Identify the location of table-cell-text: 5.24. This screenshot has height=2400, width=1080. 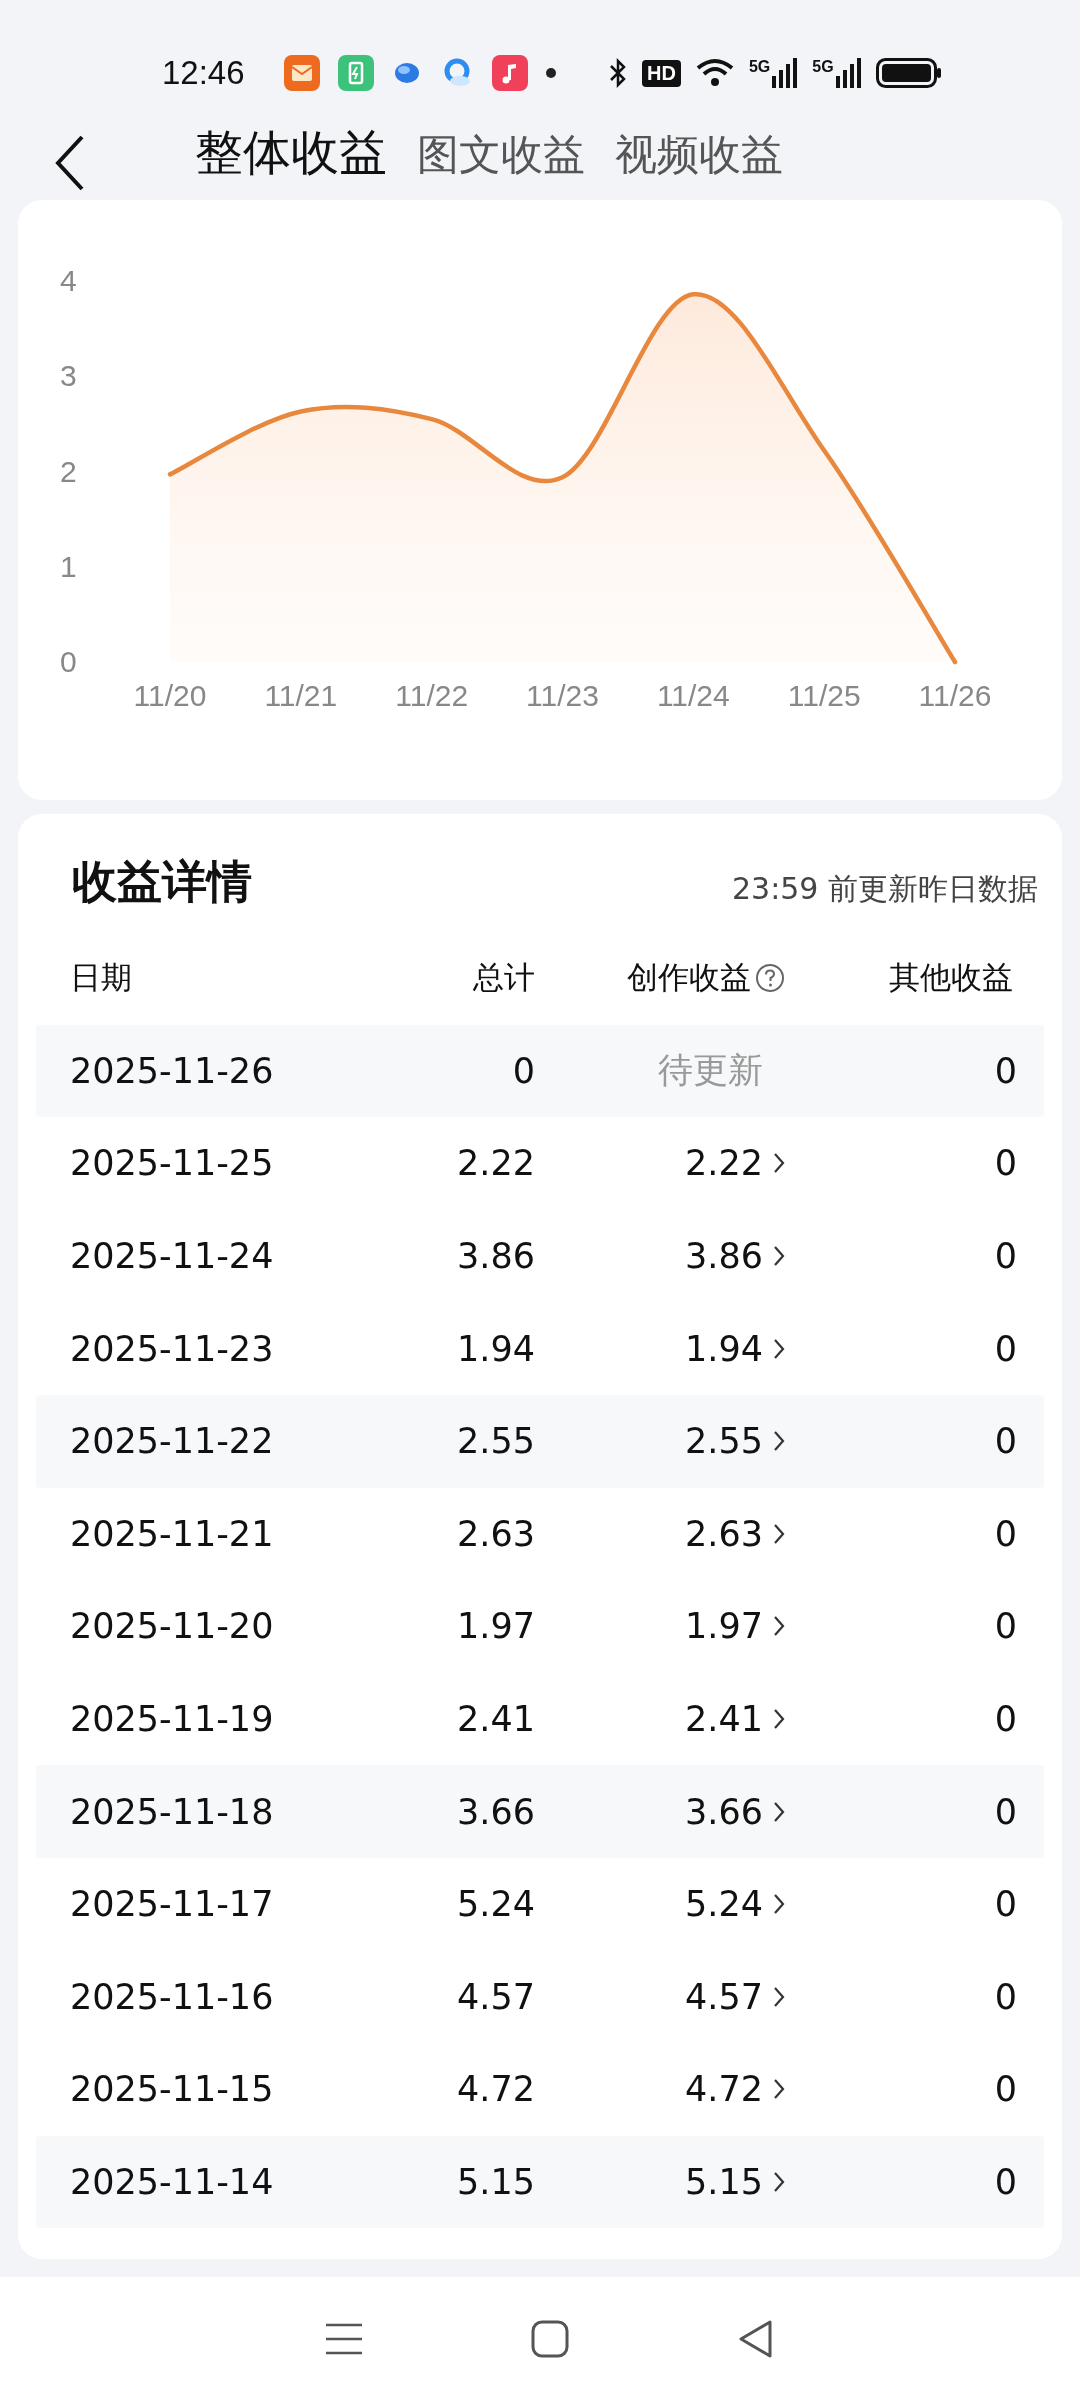
(495, 1904).